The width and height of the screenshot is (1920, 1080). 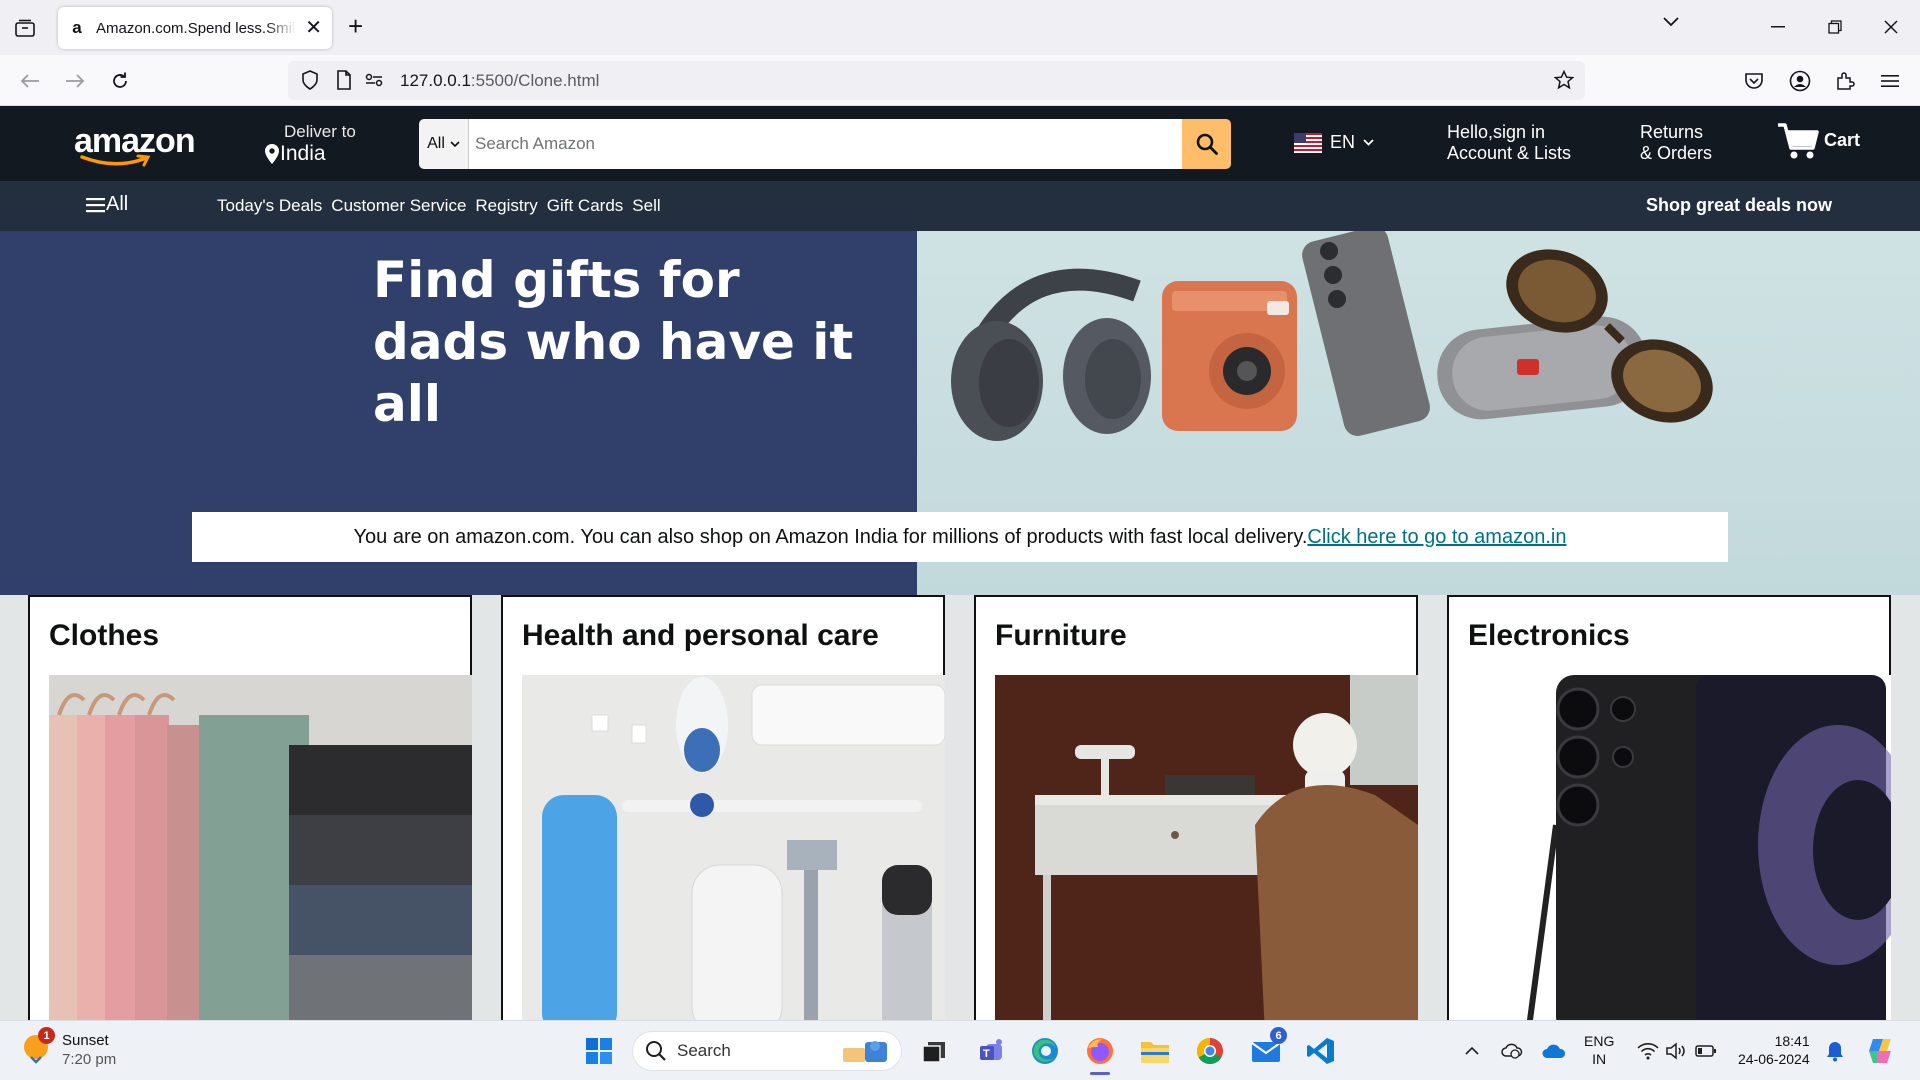 I want to click on us-flag-icon, so click(x=1308, y=142).